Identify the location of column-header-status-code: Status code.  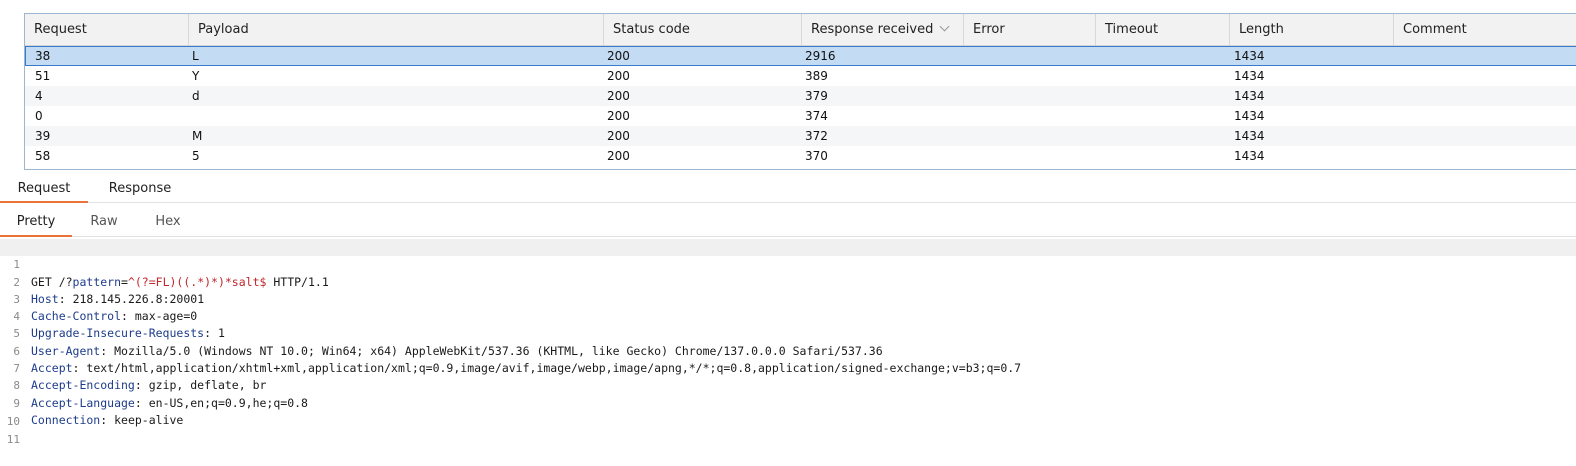
(702, 29).